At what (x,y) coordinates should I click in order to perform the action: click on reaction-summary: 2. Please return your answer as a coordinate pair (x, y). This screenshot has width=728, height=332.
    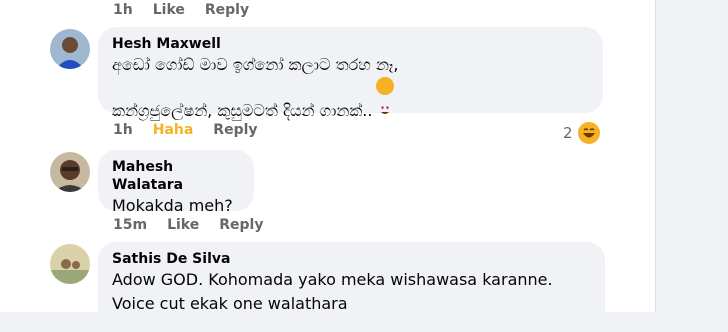
    Looking at the image, I should click on (582, 133).